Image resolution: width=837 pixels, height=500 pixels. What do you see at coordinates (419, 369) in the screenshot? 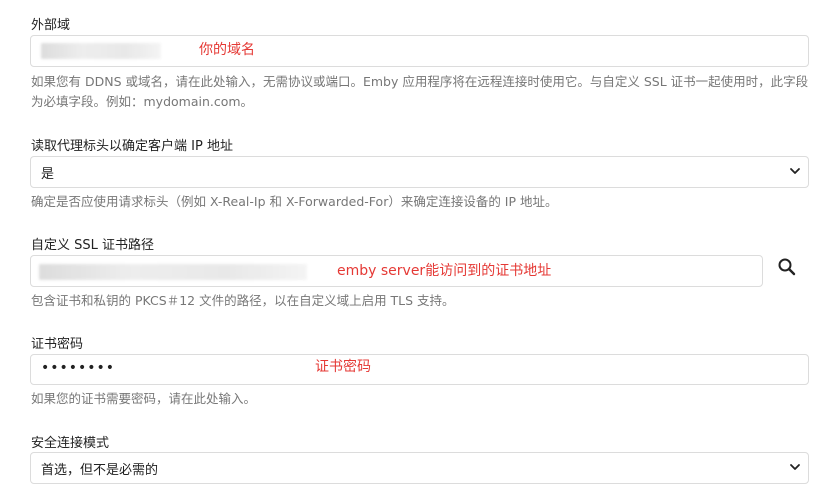
I see `cert-password-input: ••••••••` at bounding box center [419, 369].